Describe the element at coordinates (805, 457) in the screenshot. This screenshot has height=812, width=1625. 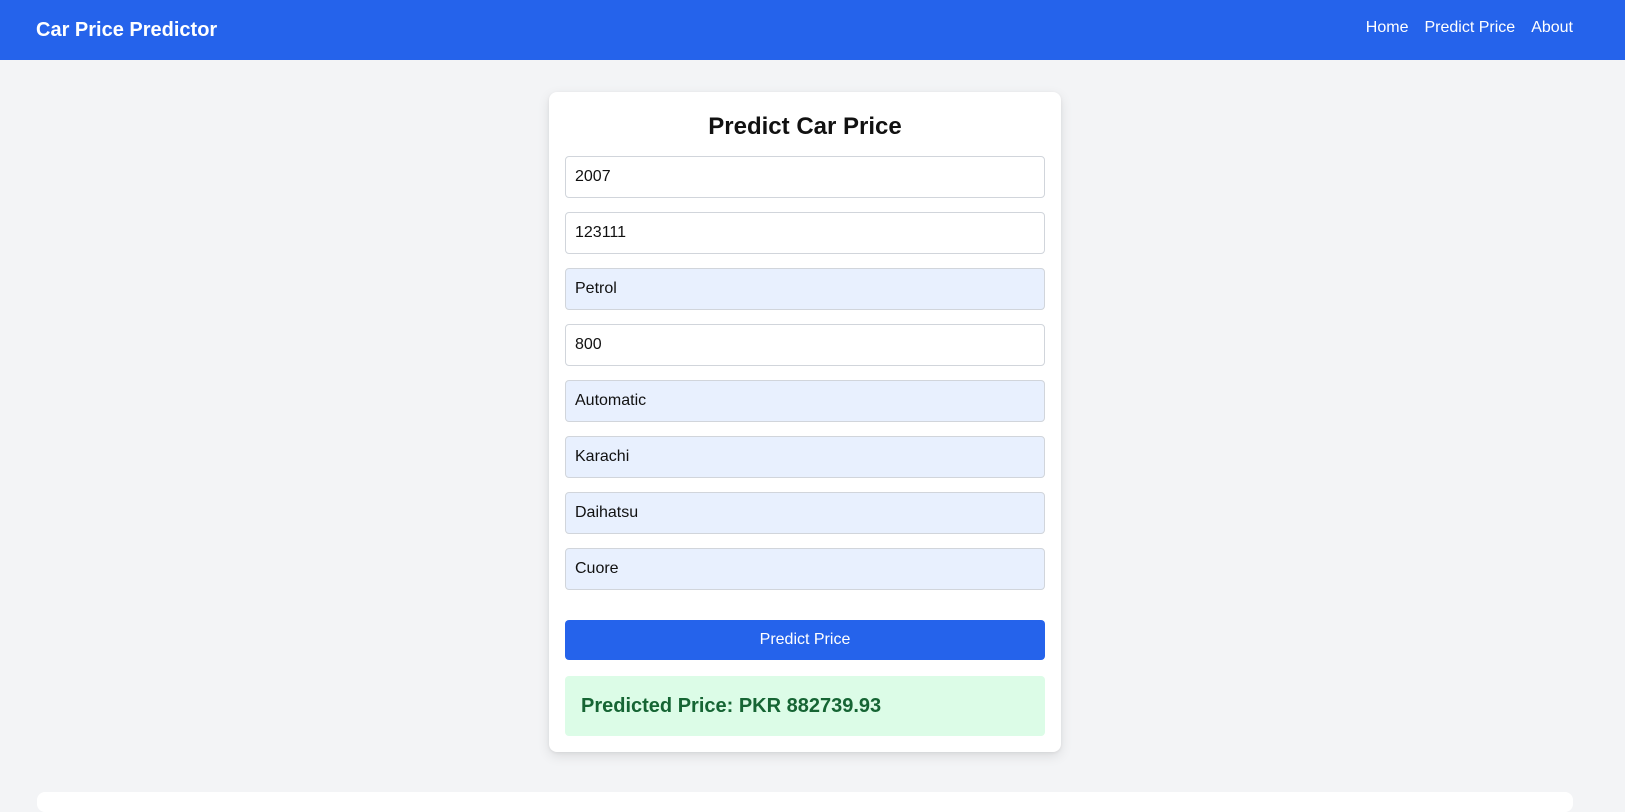
I see `city-input` at that location.